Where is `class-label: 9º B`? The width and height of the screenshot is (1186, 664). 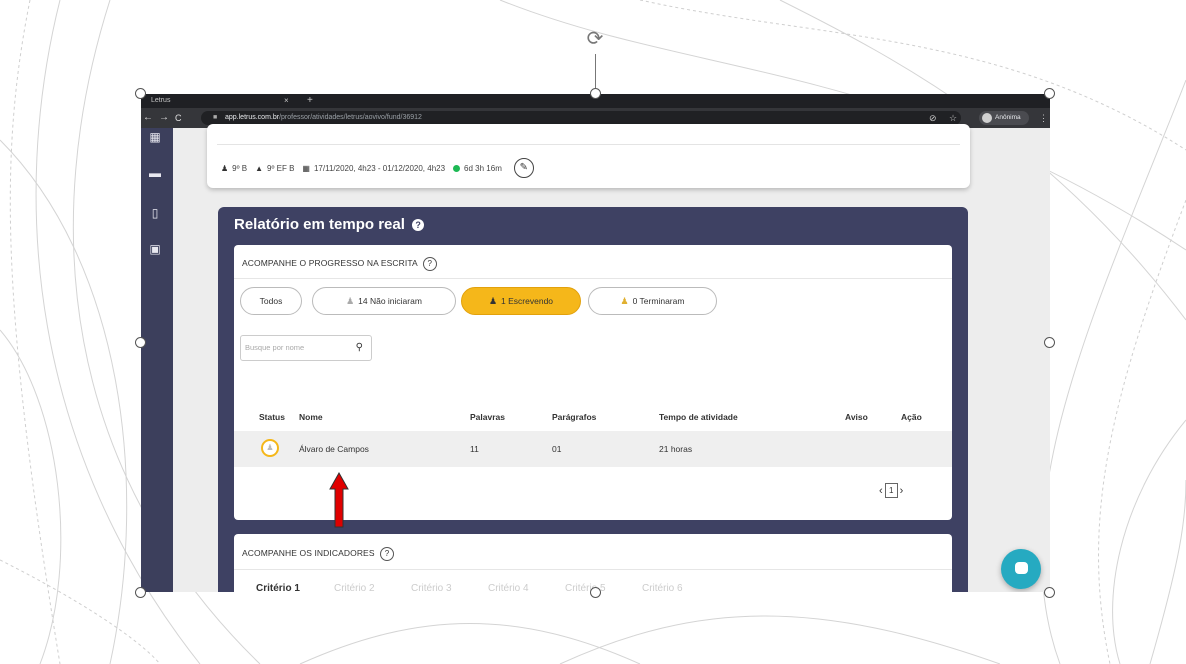 class-label: 9º B is located at coordinates (240, 168).